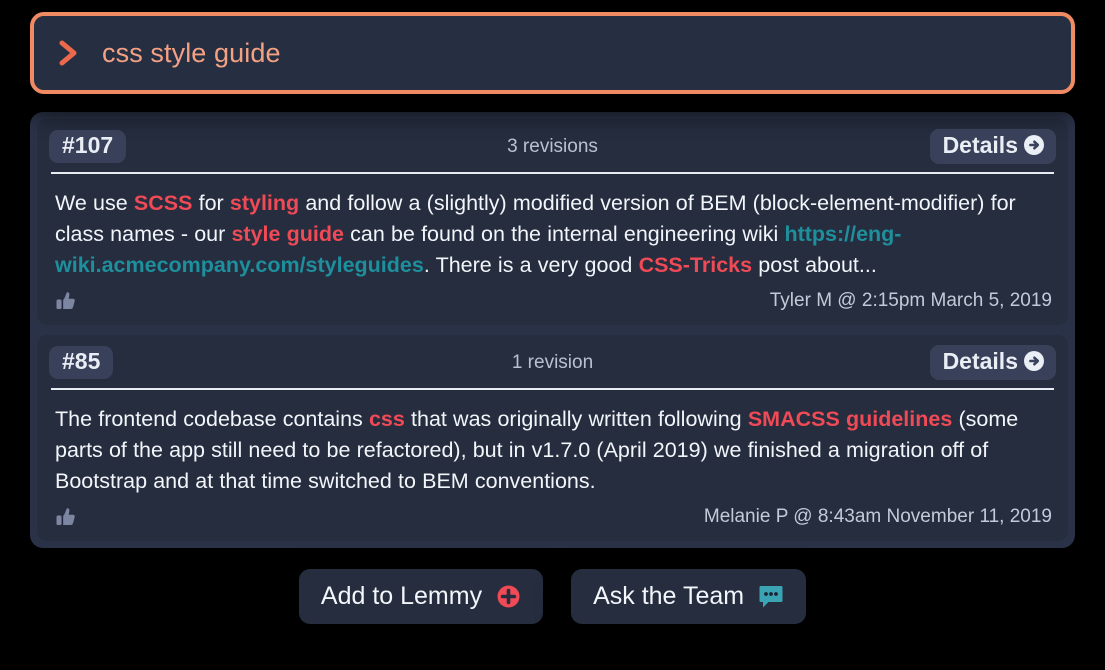 This screenshot has height=670, width=1105. I want to click on result-header: #85 1 revision Details, so click(552, 362).